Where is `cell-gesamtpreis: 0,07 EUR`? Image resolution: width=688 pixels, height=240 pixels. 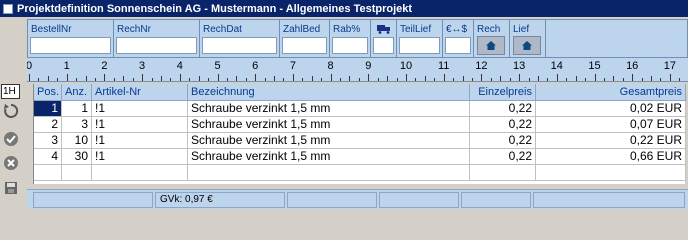
cell-gesamtpreis: 0,07 EUR is located at coordinates (611, 125).